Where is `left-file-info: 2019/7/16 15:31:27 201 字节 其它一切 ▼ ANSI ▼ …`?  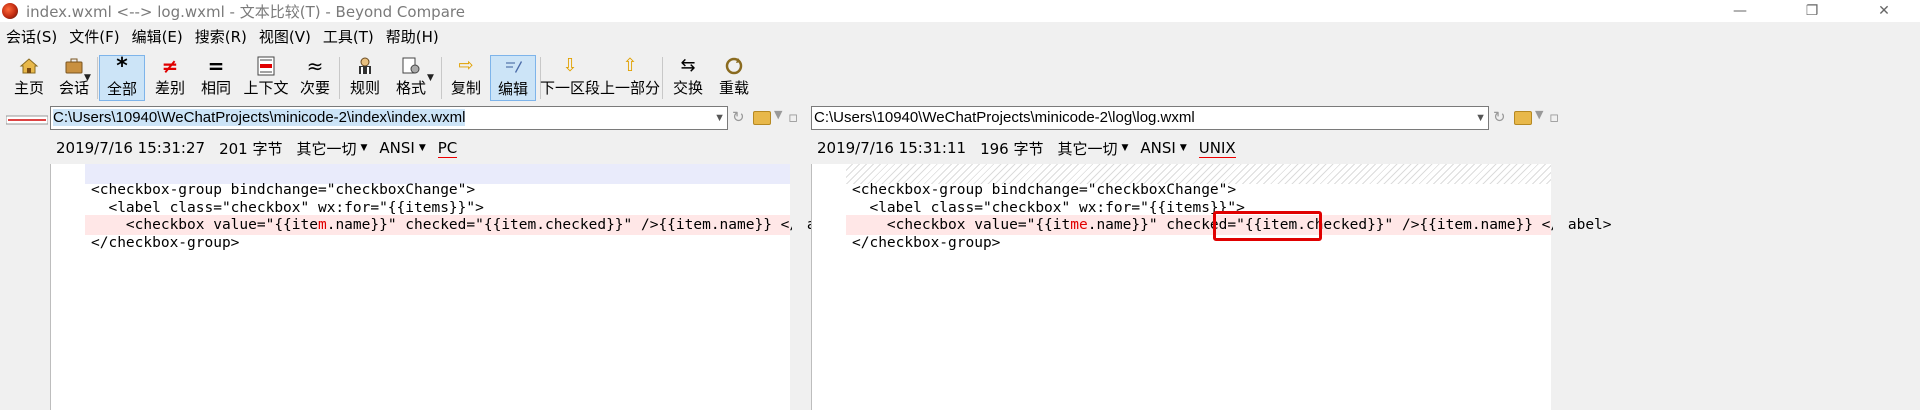
left-file-info: 2019/7/16 15:31:27 201 字节 其它一切 ▼ ANSI ▼ … is located at coordinates (263, 148).